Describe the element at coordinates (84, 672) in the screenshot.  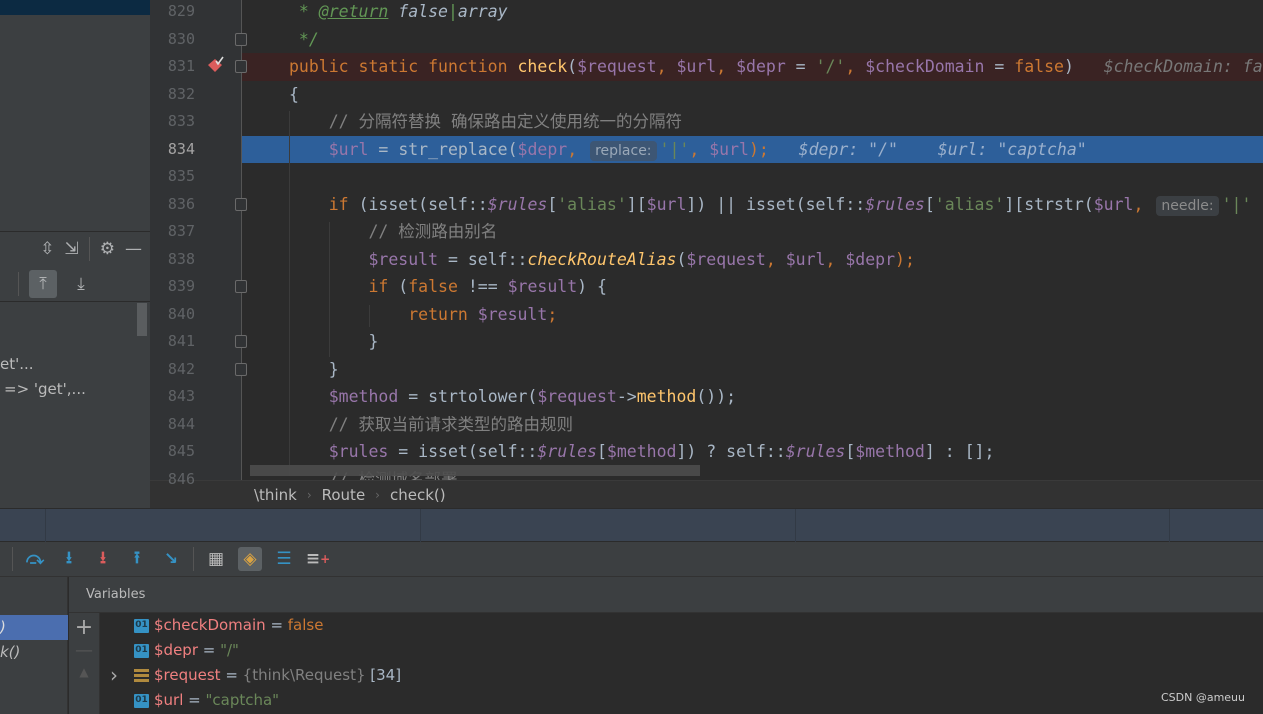
I see `move-up-icon: ▲` at that location.